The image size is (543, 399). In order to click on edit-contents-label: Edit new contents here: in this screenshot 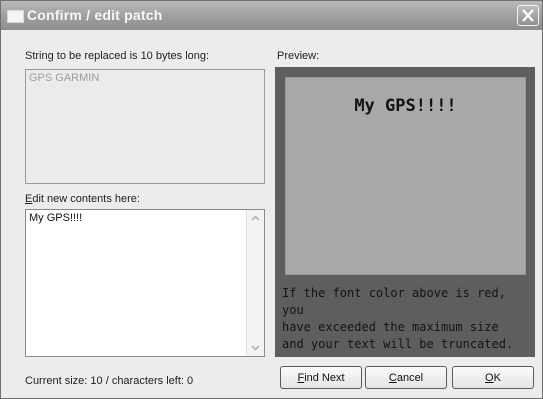, I will do `click(82, 199)`.